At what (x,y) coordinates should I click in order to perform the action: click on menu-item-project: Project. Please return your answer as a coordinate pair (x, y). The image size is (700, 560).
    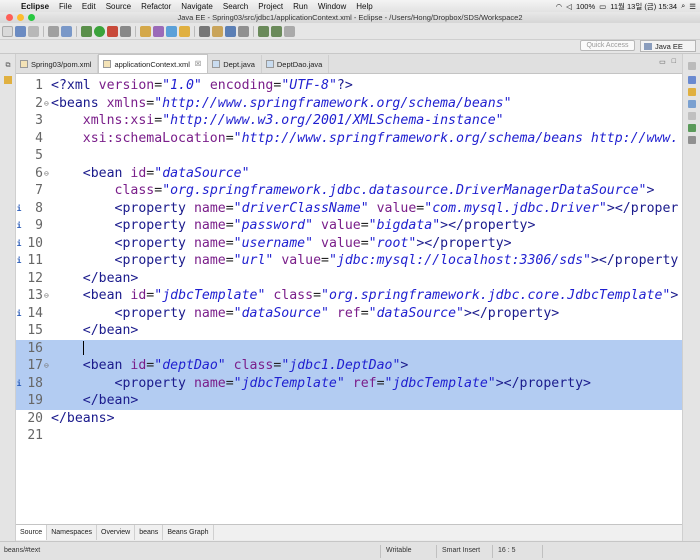
    Looking at the image, I should click on (270, 6).